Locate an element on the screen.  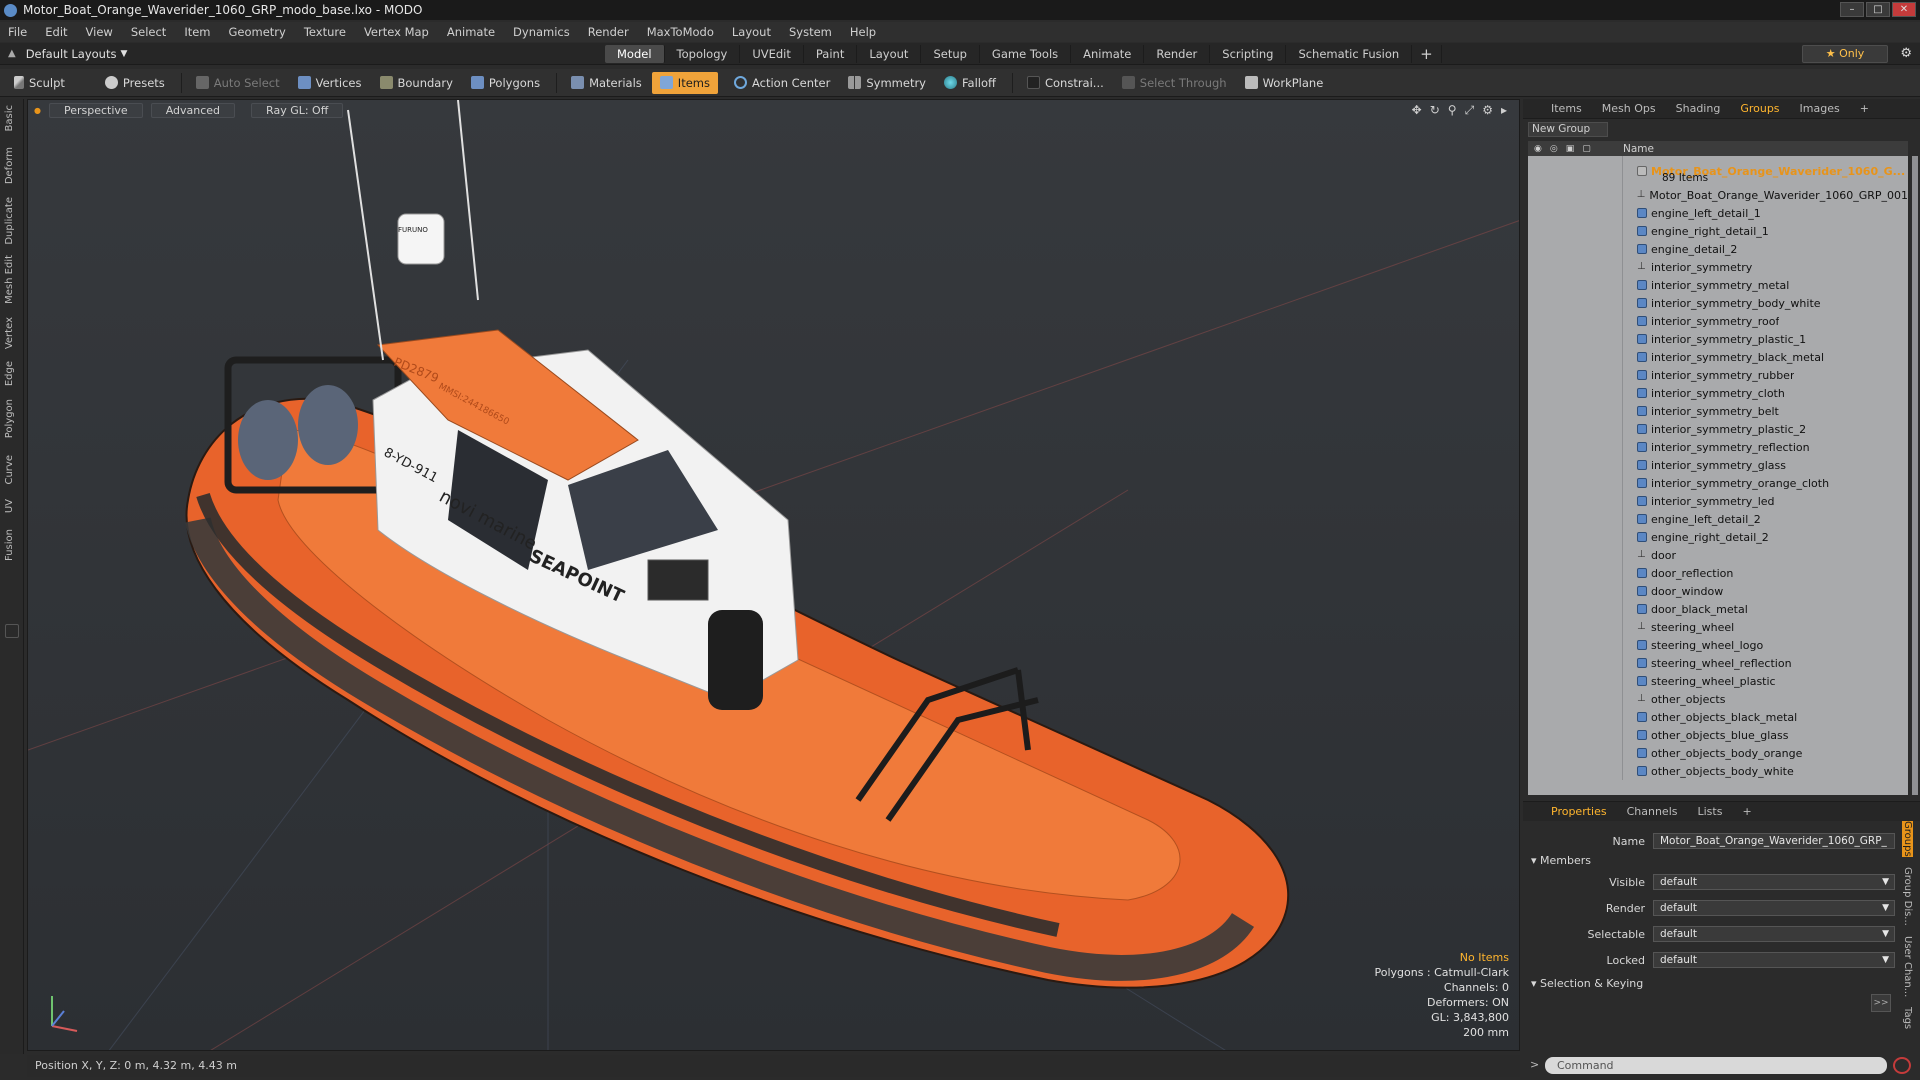
menu-view: View is located at coordinates (99, 32).